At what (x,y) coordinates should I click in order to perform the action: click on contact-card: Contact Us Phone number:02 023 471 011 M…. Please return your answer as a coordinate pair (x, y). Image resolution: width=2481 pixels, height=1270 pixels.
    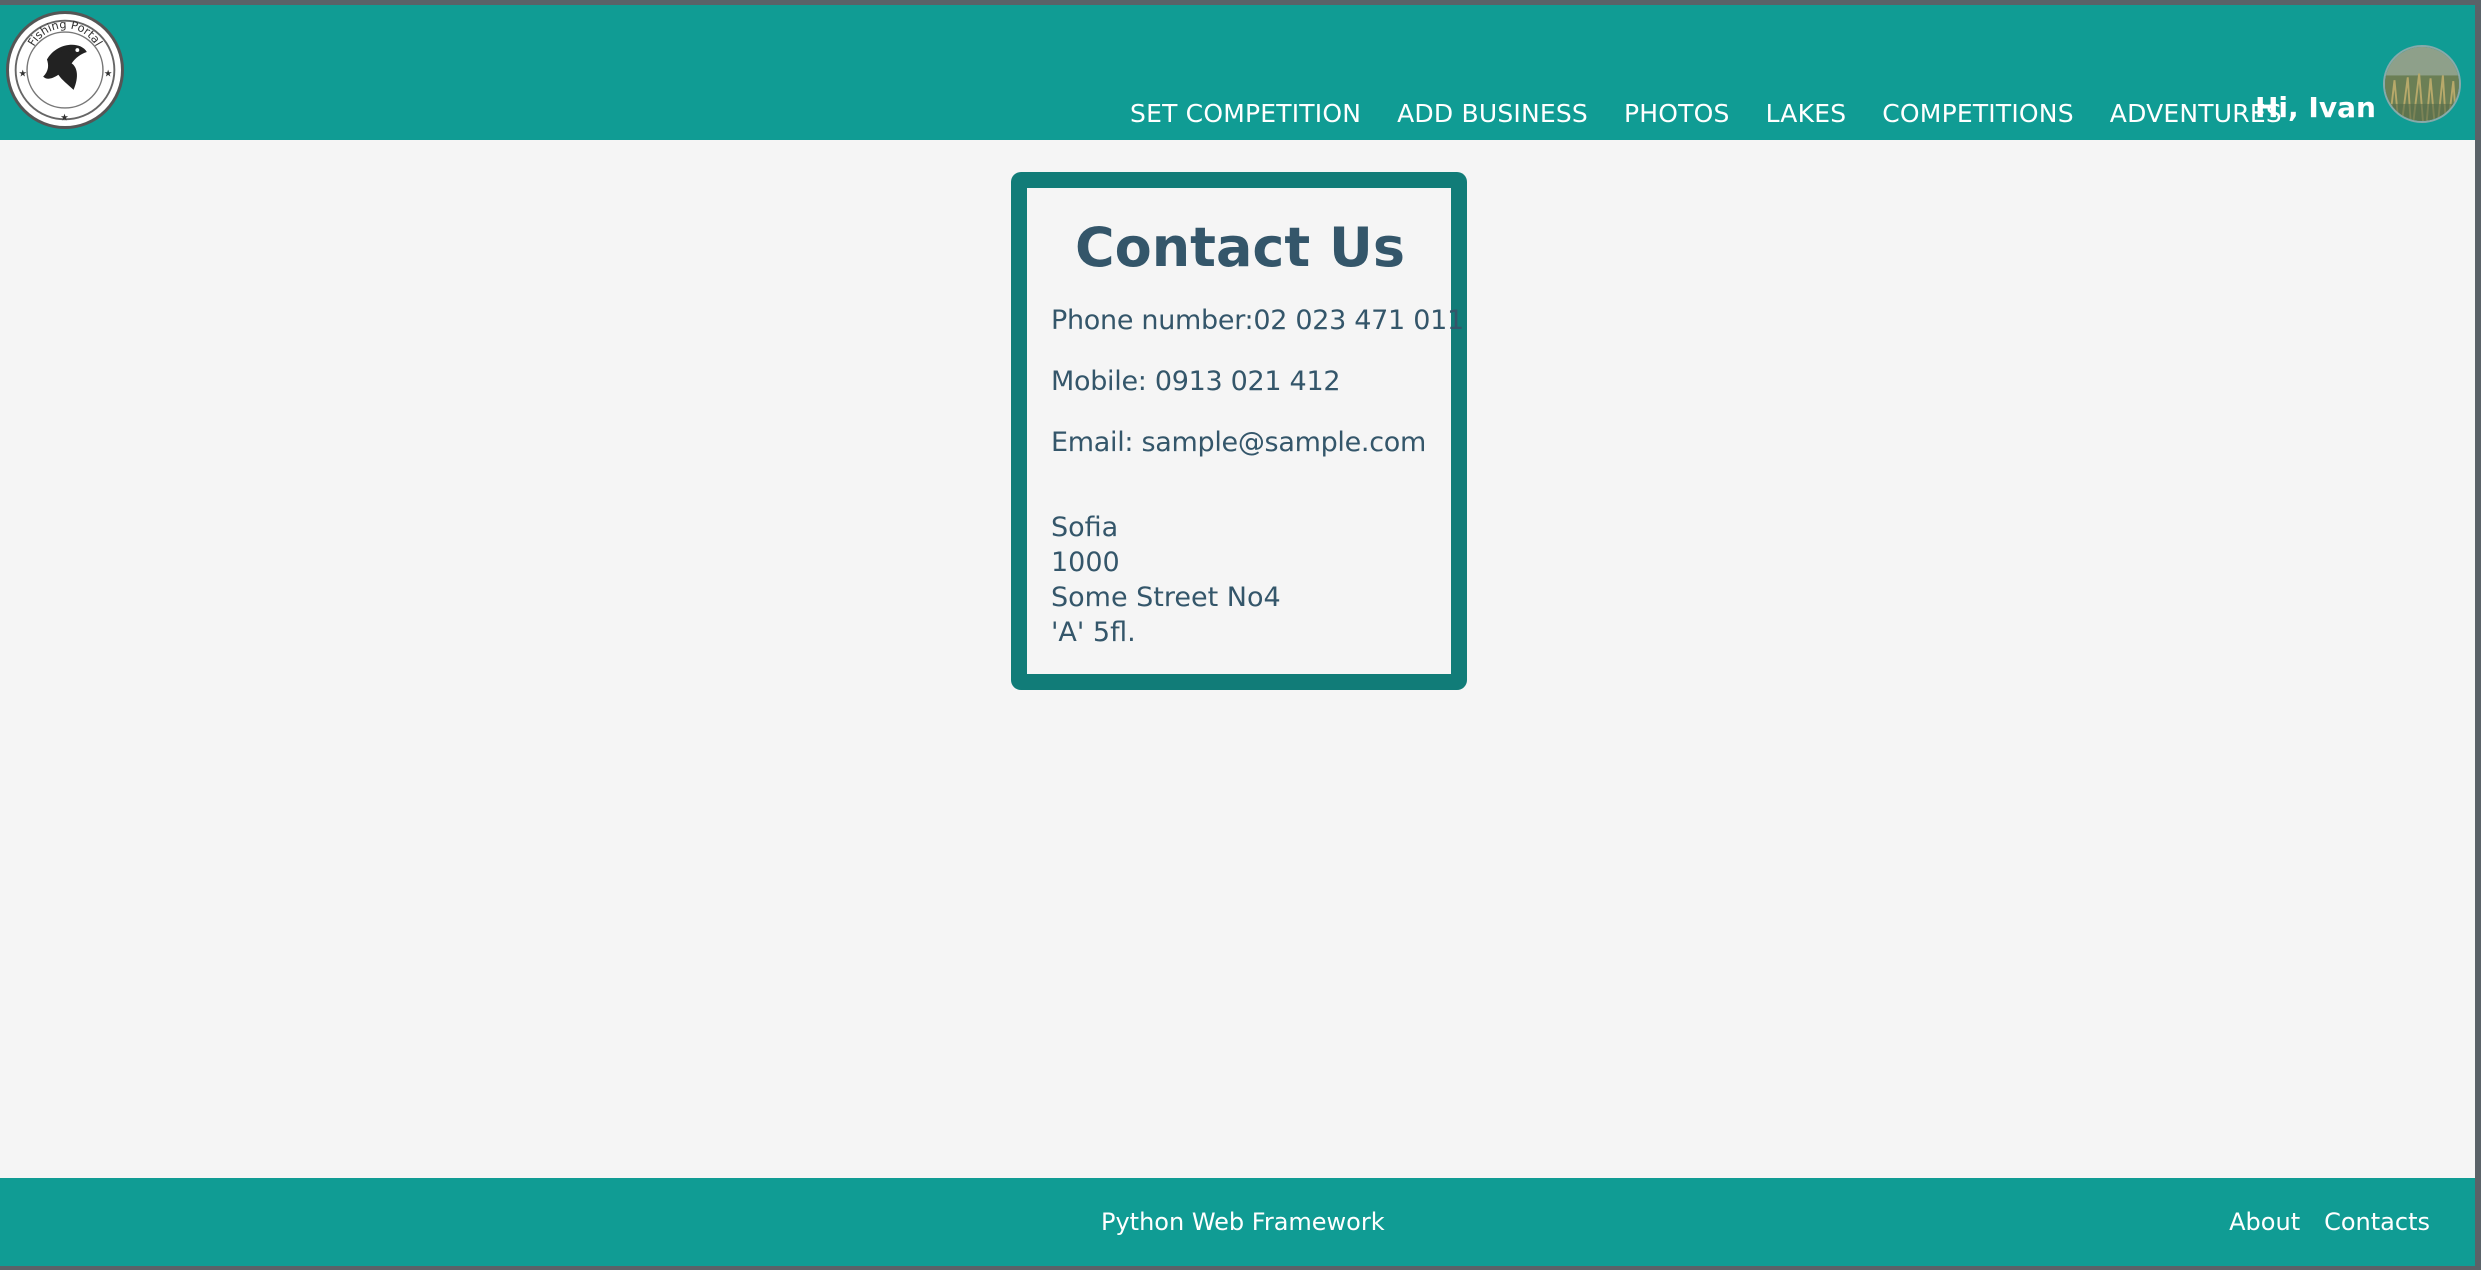
    Looking at the image, I should click on (1239, 431).